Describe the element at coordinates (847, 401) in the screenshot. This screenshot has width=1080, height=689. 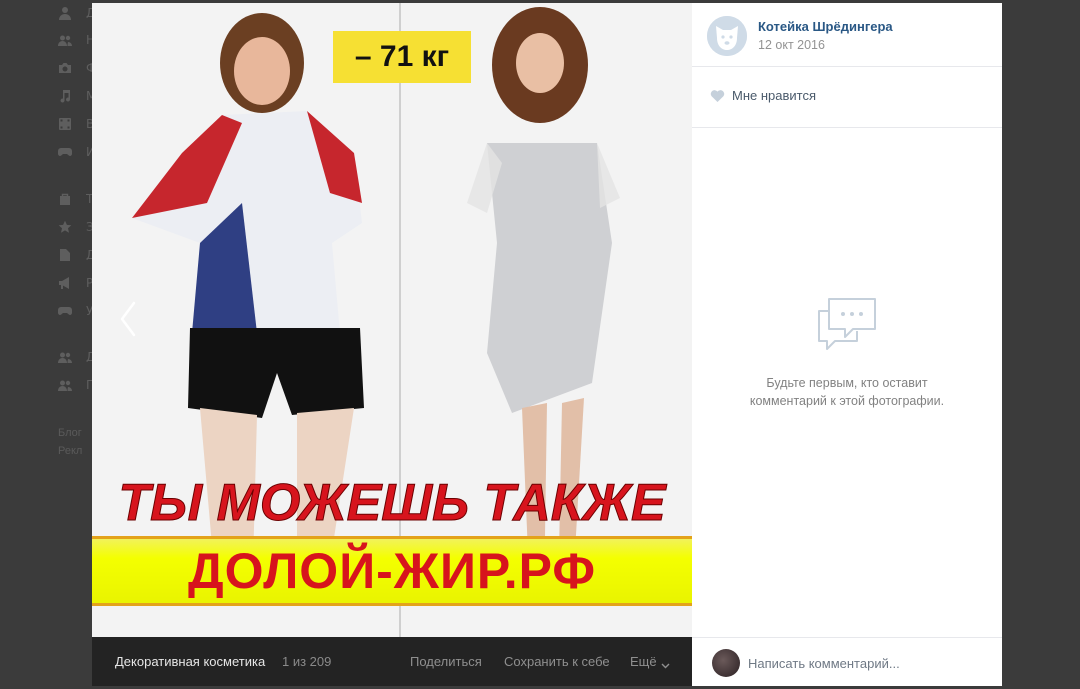
I see `empty-comments-line-2: комментарий к этой фотографии.` at that location.